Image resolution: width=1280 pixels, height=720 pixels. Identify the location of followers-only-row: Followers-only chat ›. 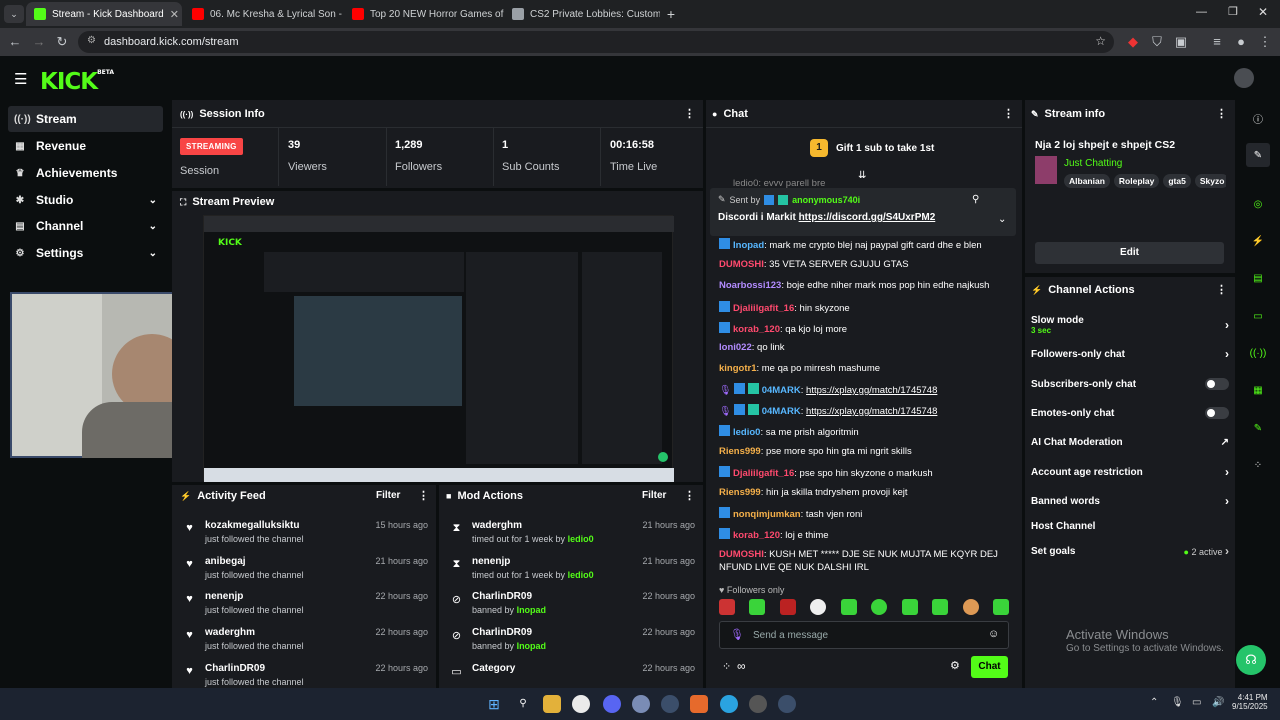
(1130, 354).